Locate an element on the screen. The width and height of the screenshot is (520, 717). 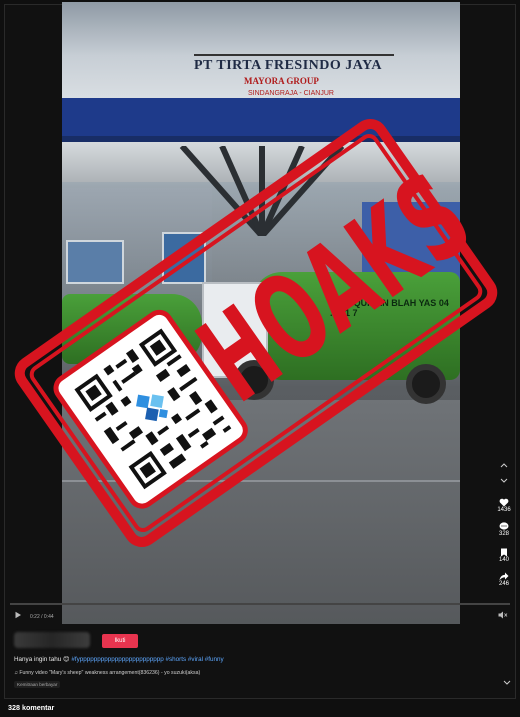
share-button: 246 is located at coordinates (504, 579).